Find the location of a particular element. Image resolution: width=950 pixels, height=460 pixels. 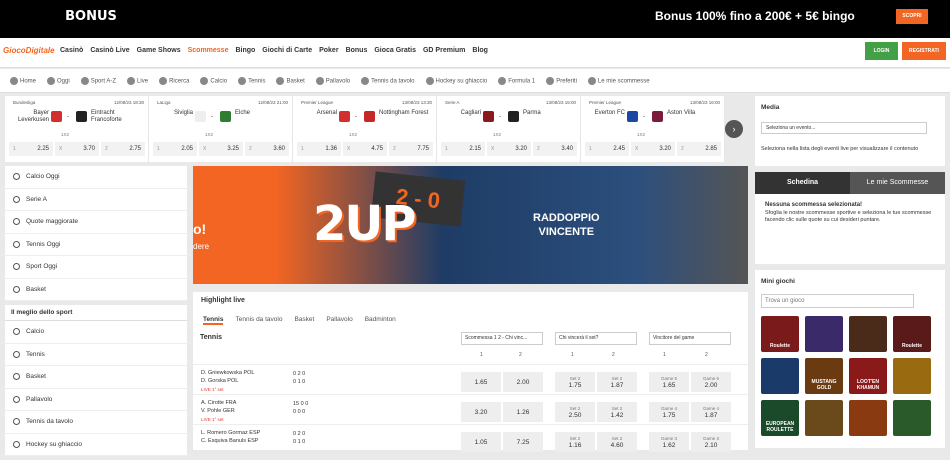

highlight-tab: Badminton is located at coordinates (380, 320).